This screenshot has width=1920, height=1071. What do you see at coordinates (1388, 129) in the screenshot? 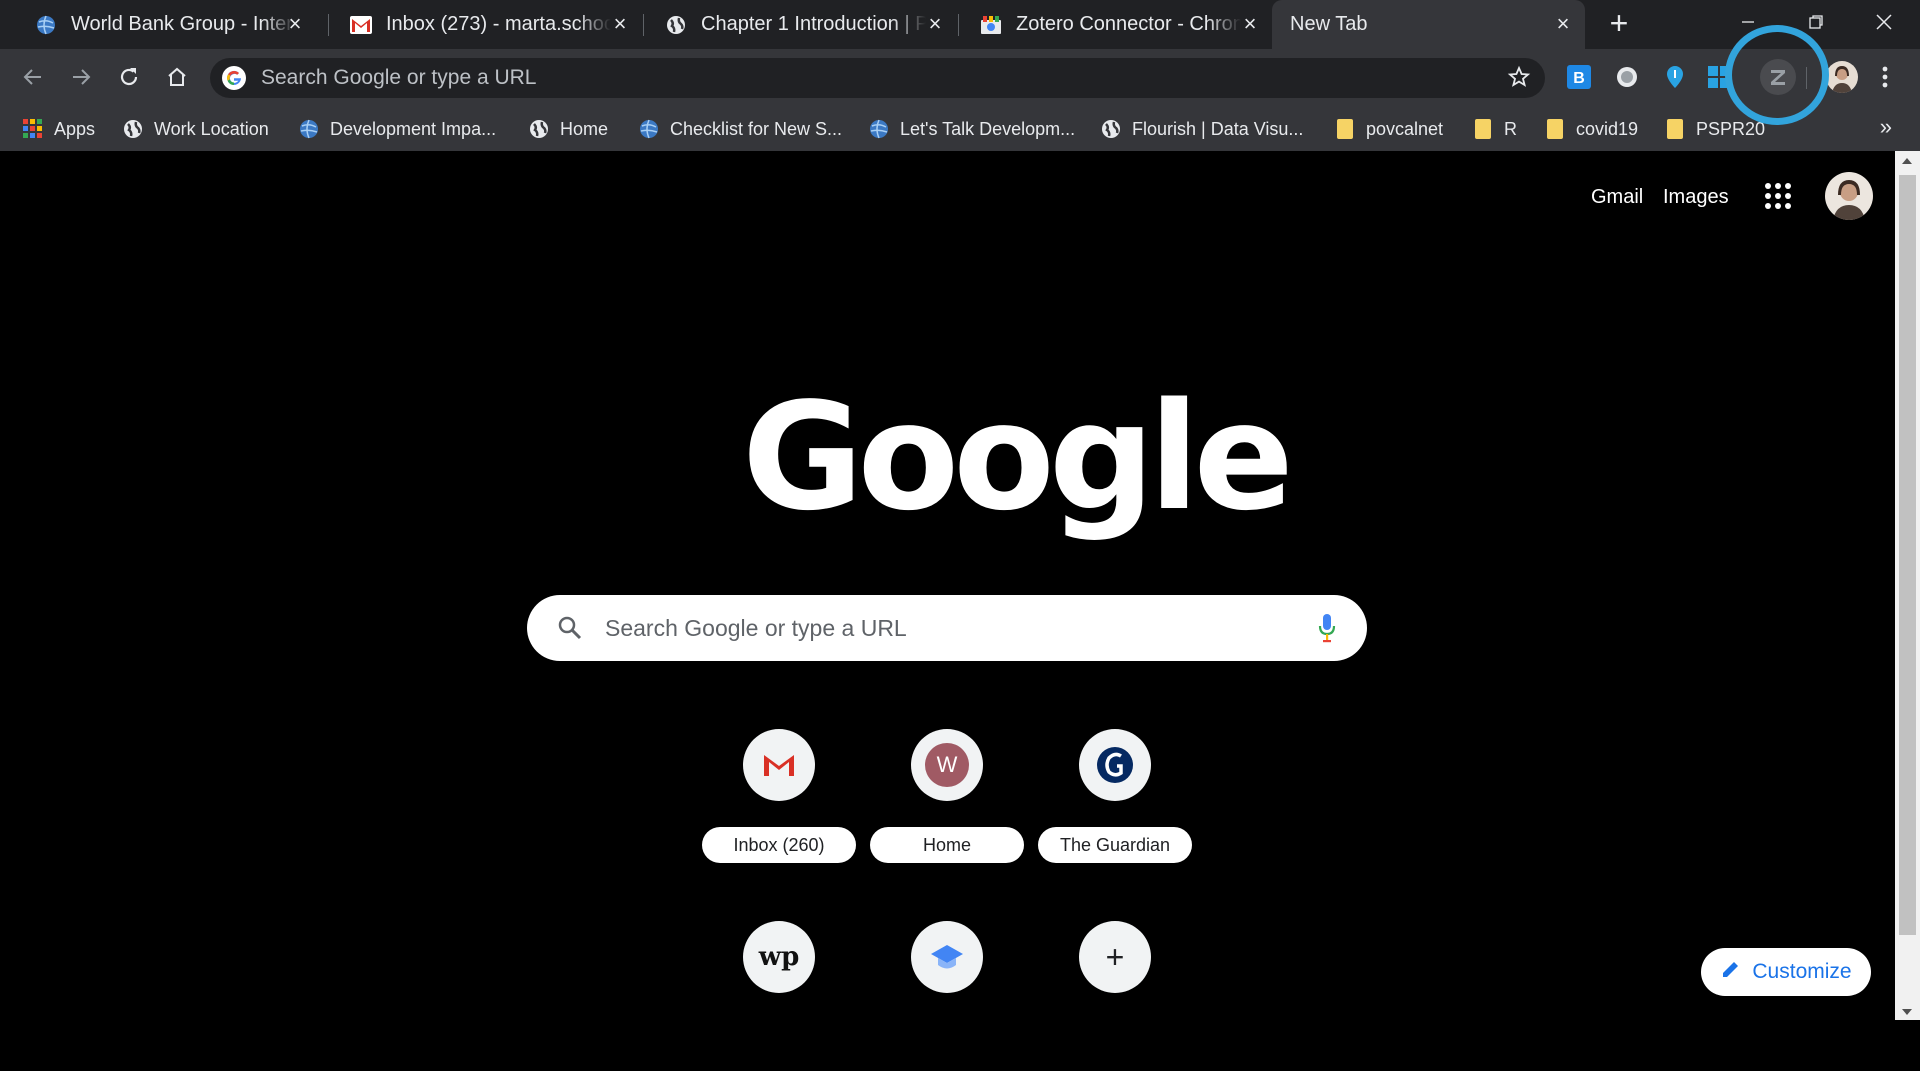
I see `bookmark-folder-povcalnet: povcalnet` at bounding box center [1388, 129].